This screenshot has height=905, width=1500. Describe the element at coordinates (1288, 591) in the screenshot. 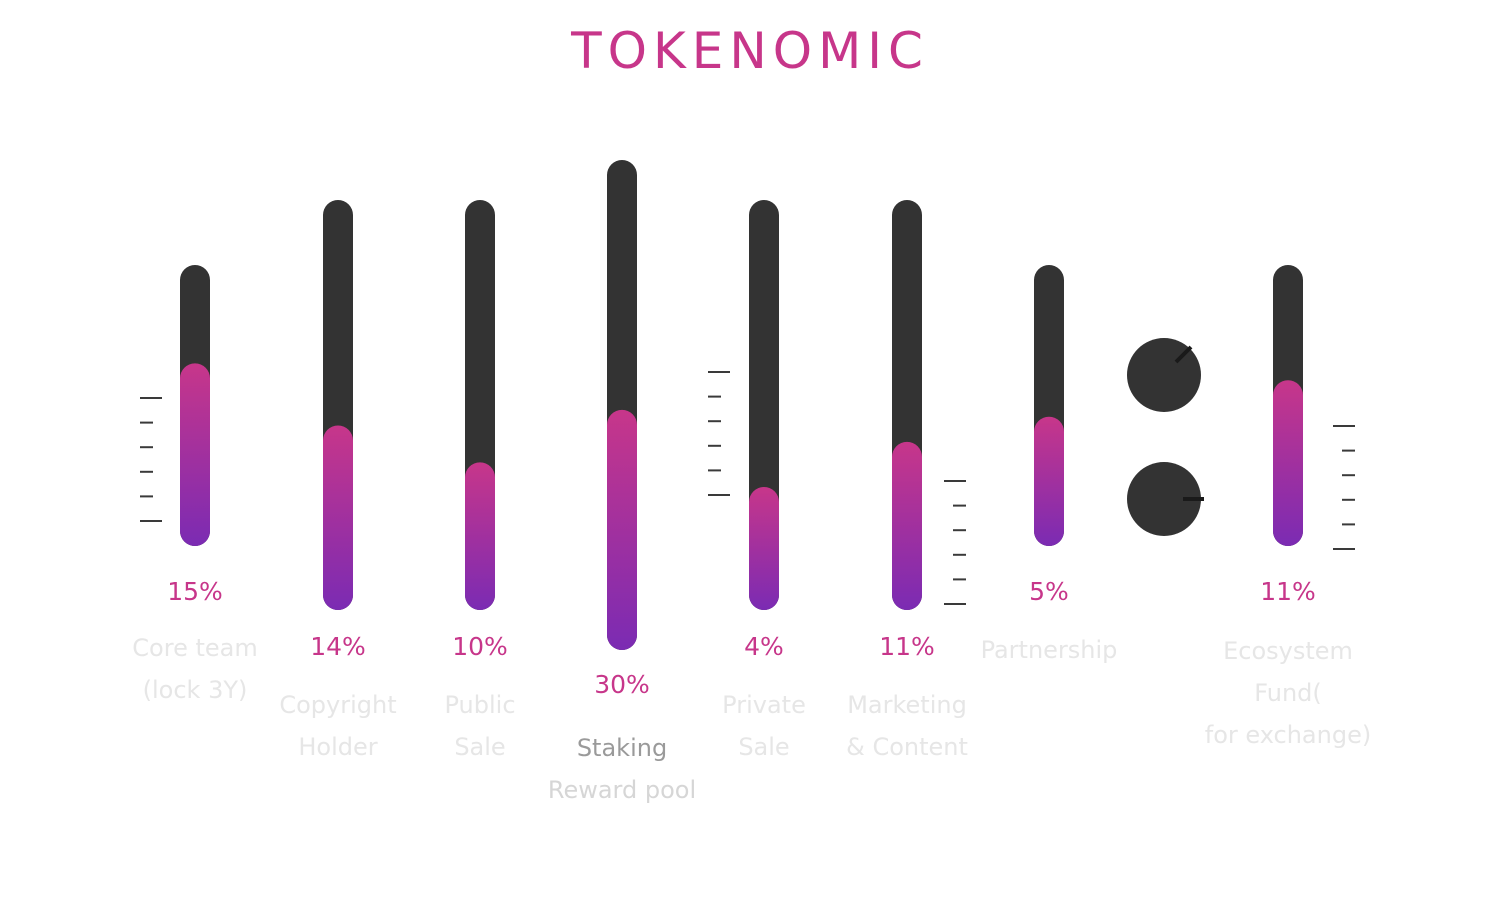

I see `value-label: 11%` at that location.